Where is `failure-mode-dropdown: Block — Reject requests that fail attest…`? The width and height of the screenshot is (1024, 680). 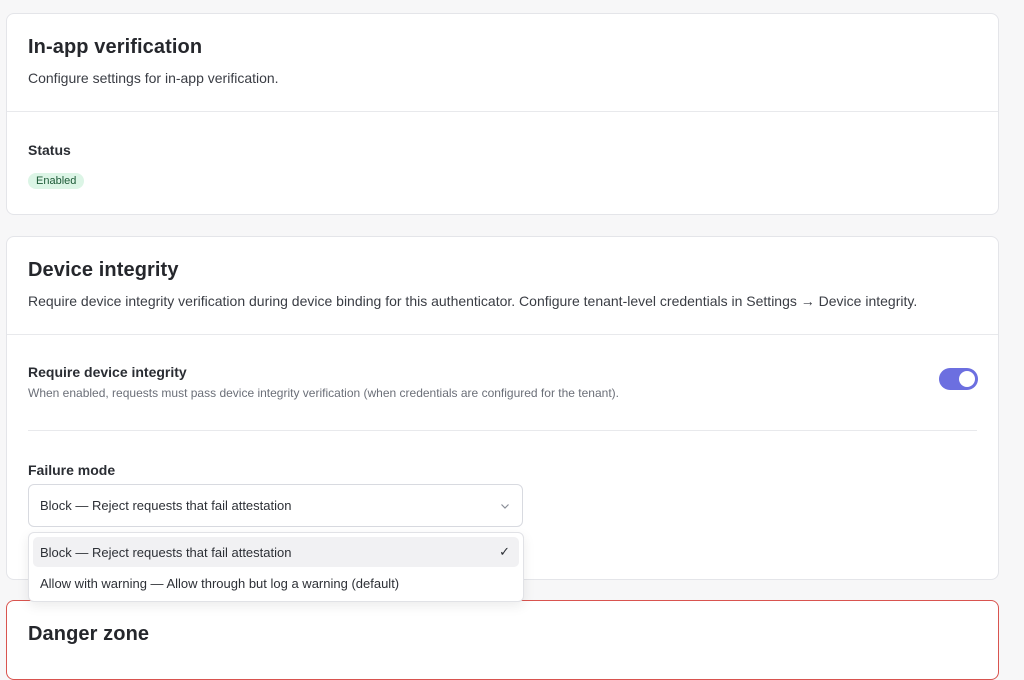 failure-mode-dropdown: Block — Reject requests that fail attest… is located at coordinates (276, 567).